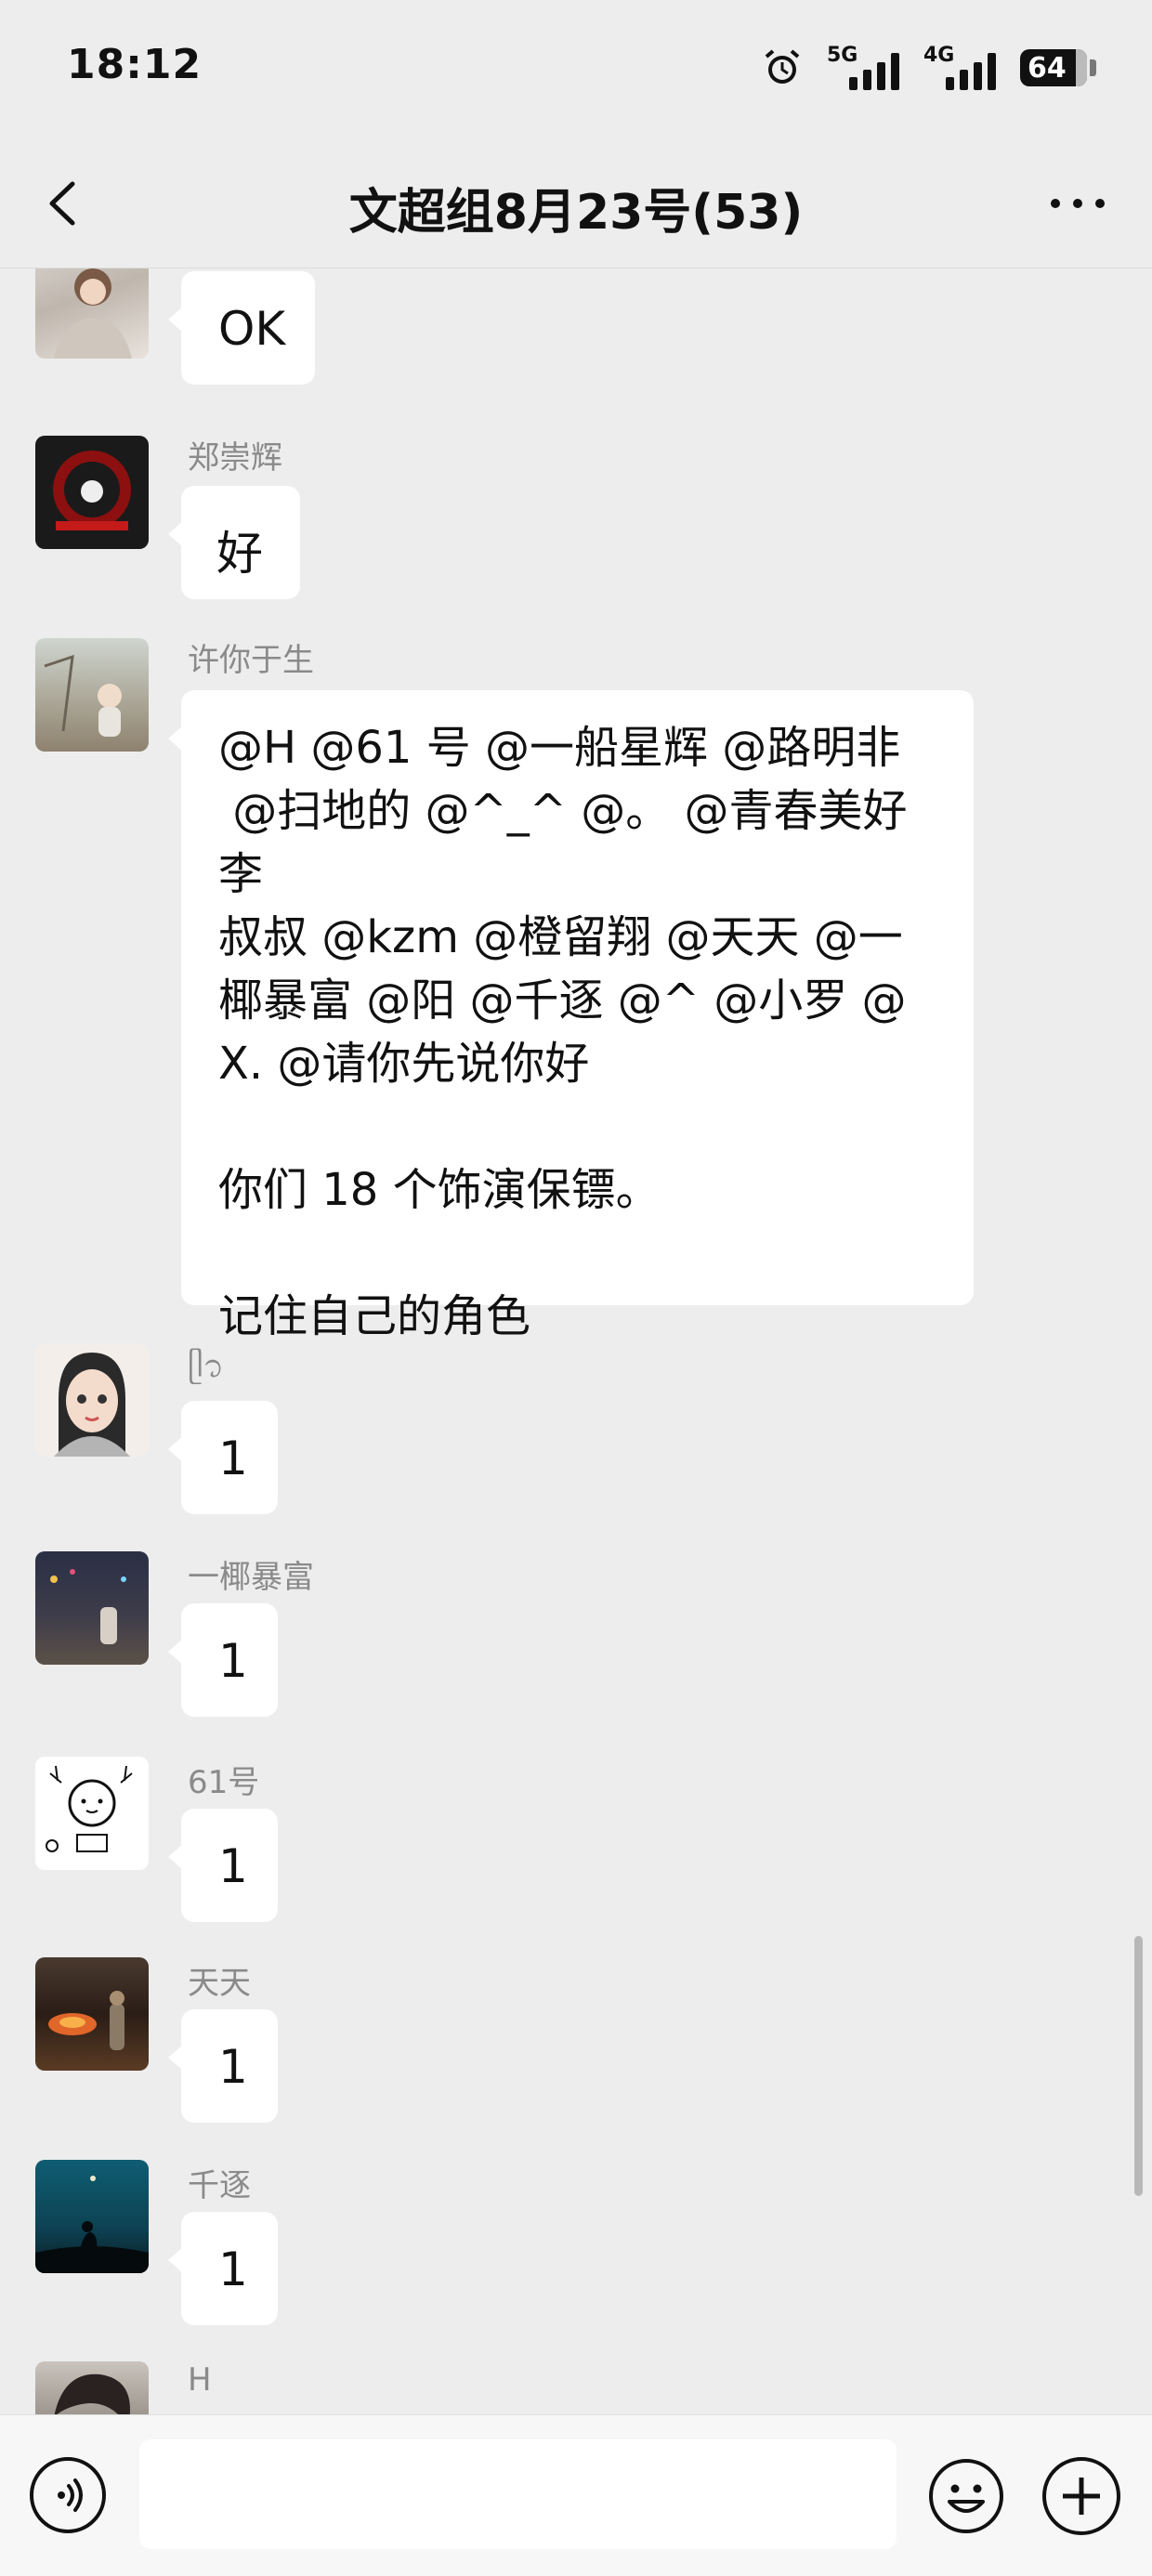 The height and width of the screenshot is (2576, 1152). Describe the element at coordinates (251, 660) in the screenshot. I see `sender-name: 许你于生` at that location.